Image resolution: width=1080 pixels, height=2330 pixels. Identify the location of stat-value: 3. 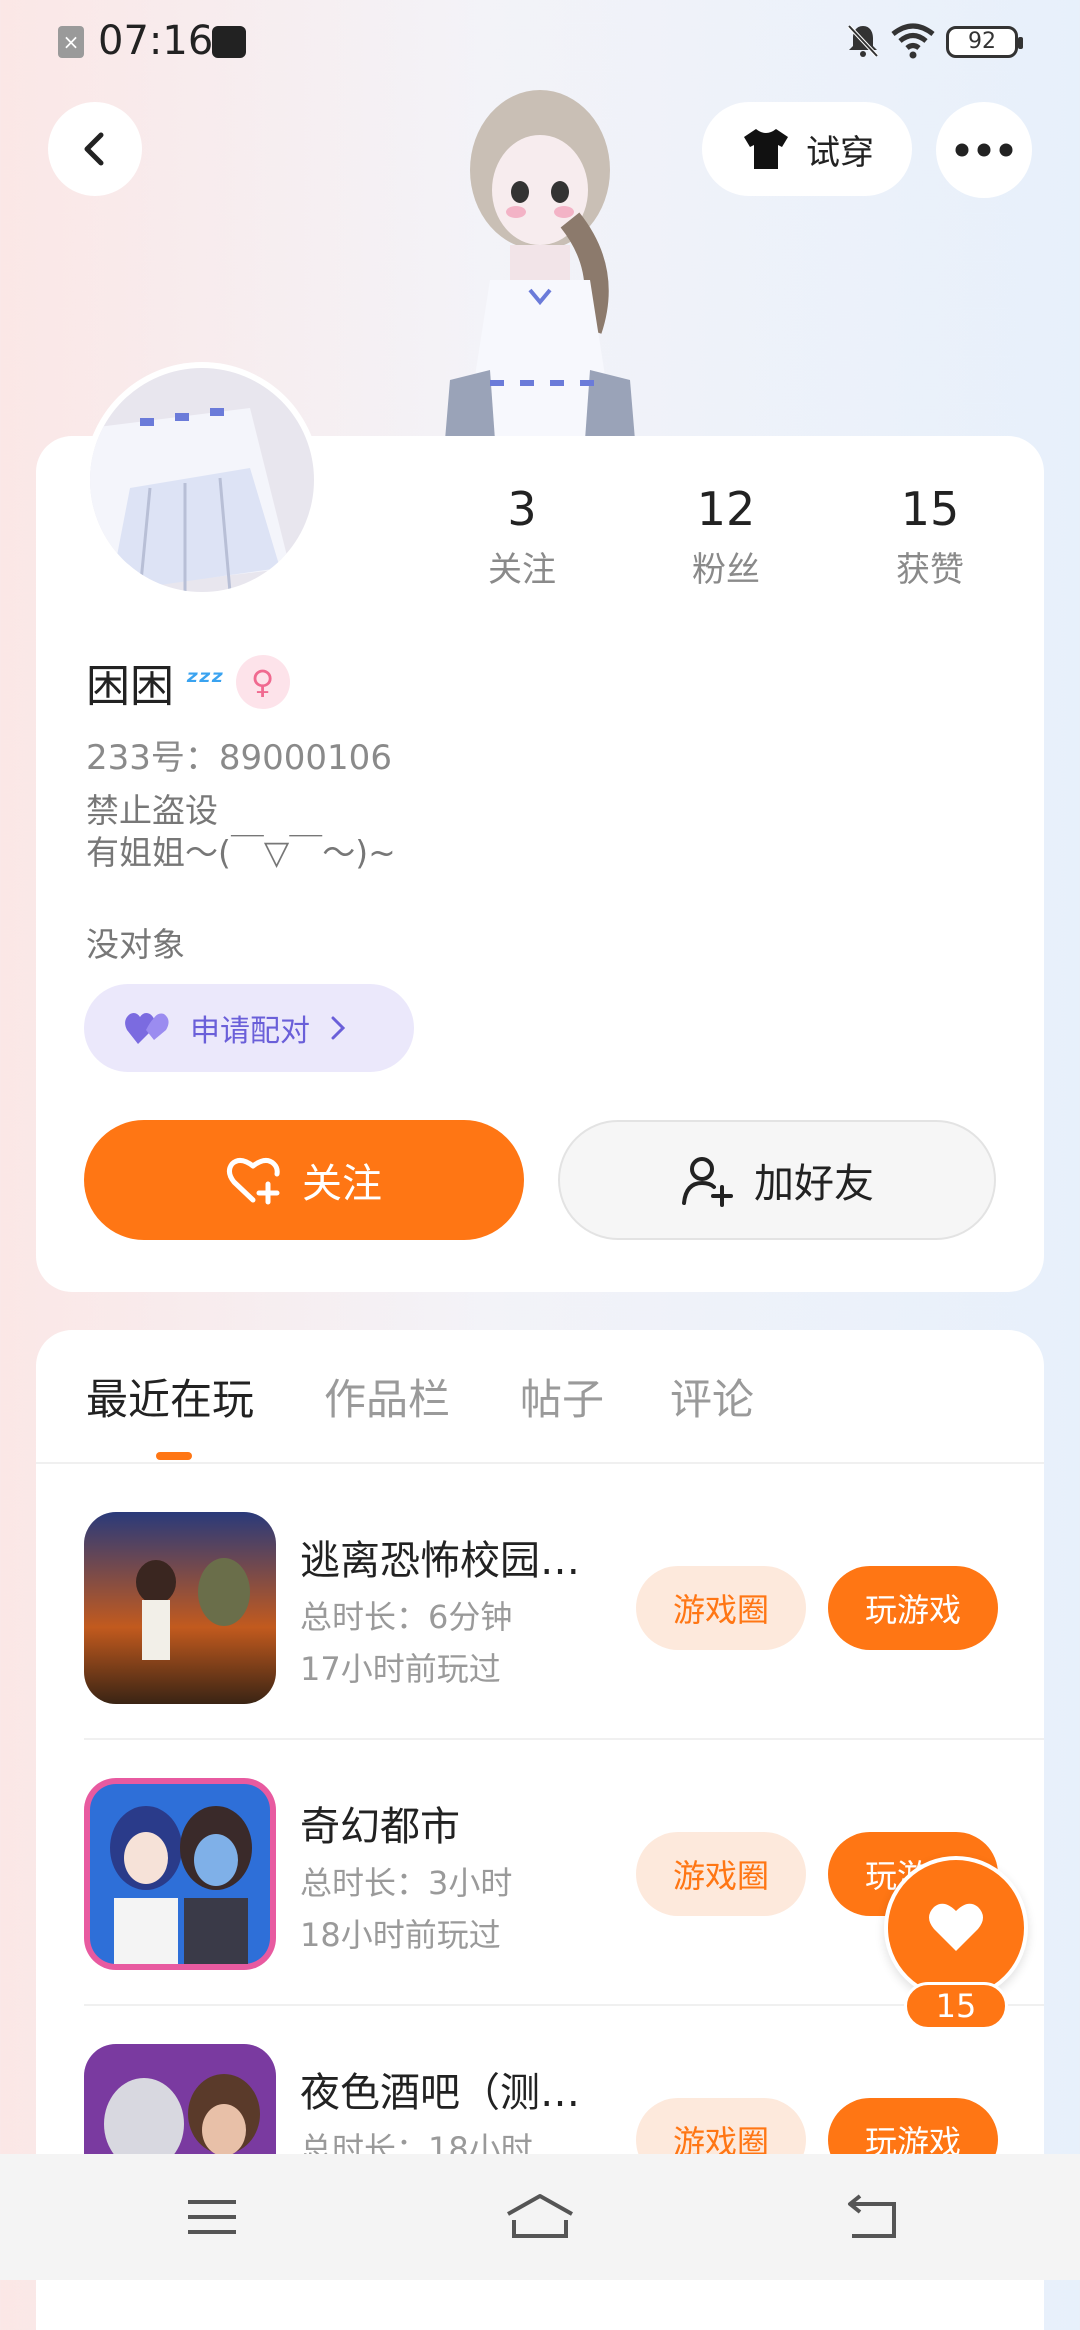
(522, 509).